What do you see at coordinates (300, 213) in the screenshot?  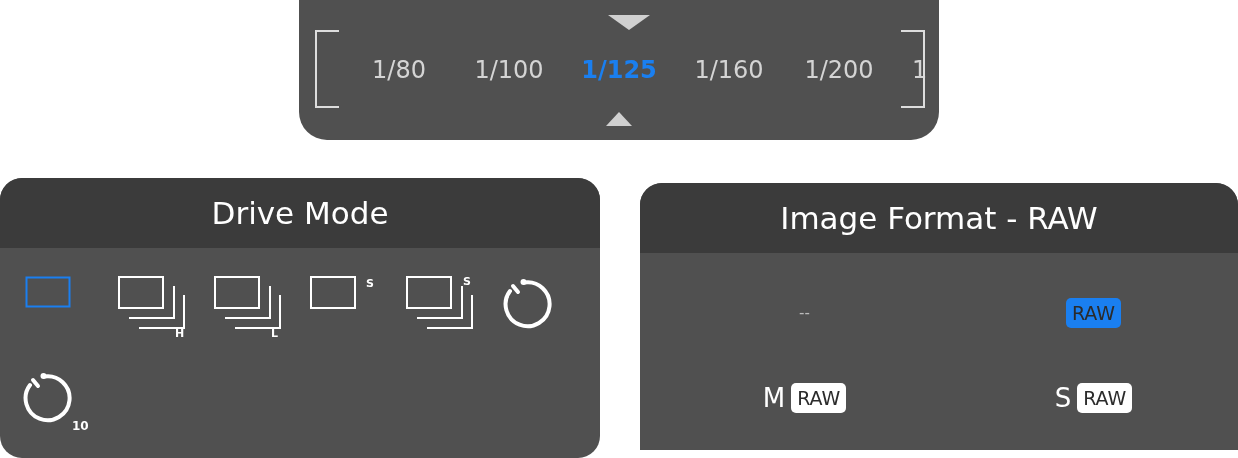 I see `panel-title: Drive Mode` at bounding box center [300, 213].